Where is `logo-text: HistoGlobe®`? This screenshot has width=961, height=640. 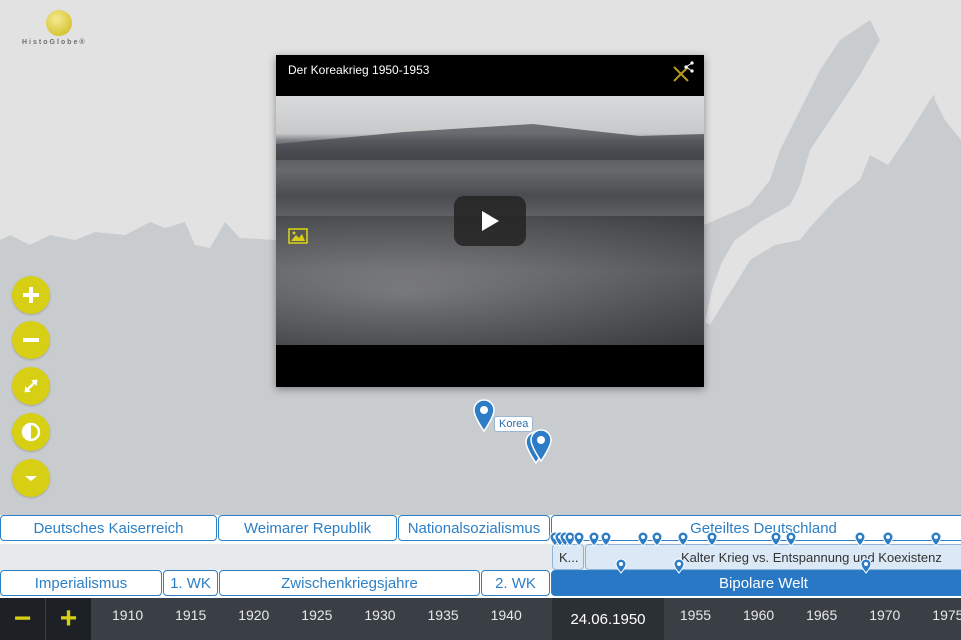
logo-text: HistoGlobe® is located at coordinates (54, 42).